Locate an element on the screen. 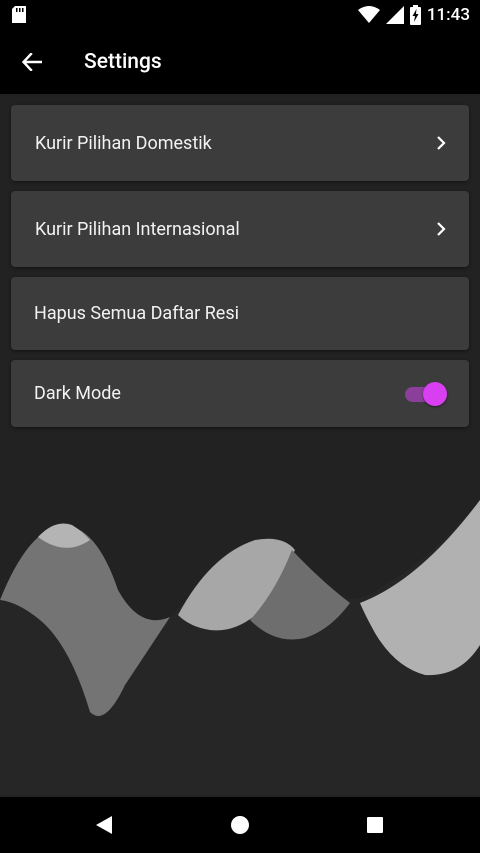 The height and width of the screenshot is (853, 480). nav-recents-button is located at coordinates (375, 825).